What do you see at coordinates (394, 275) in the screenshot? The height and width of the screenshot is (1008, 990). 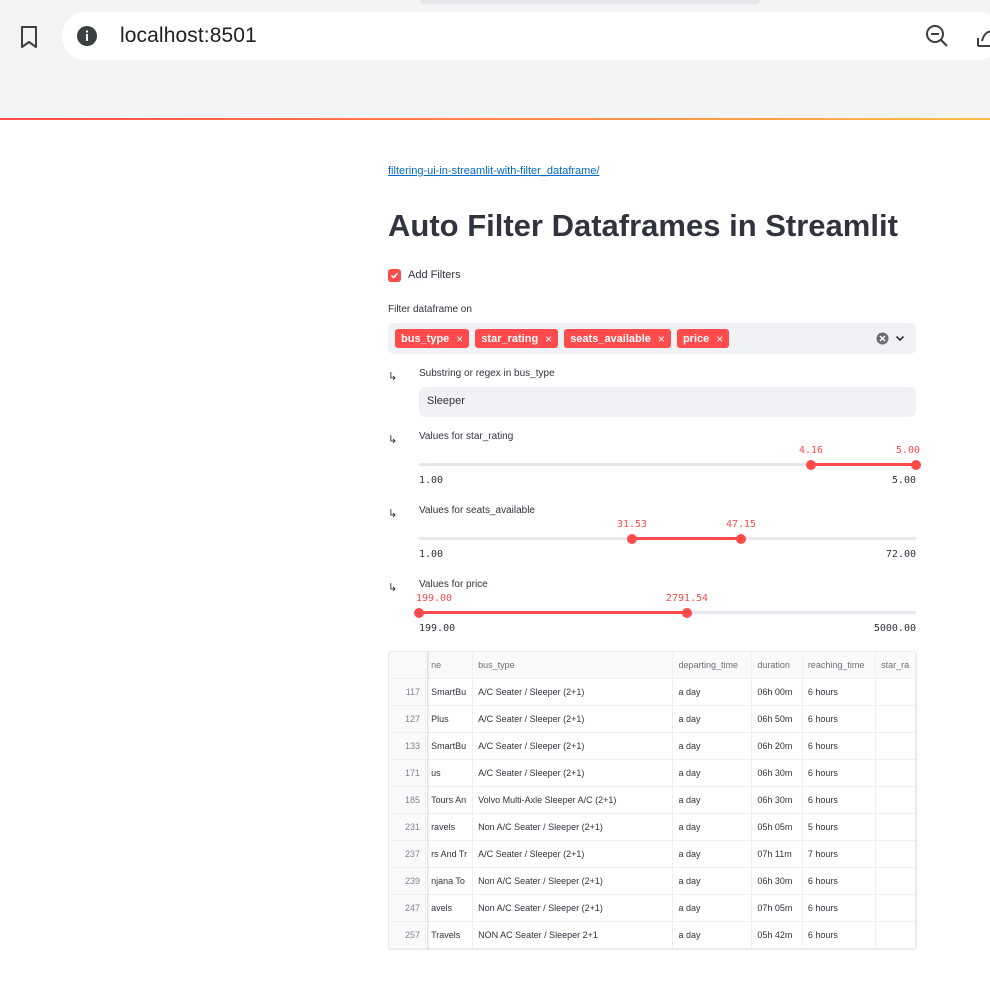 I see `checkbox-checked-icon` at bounding box center [394, 275].